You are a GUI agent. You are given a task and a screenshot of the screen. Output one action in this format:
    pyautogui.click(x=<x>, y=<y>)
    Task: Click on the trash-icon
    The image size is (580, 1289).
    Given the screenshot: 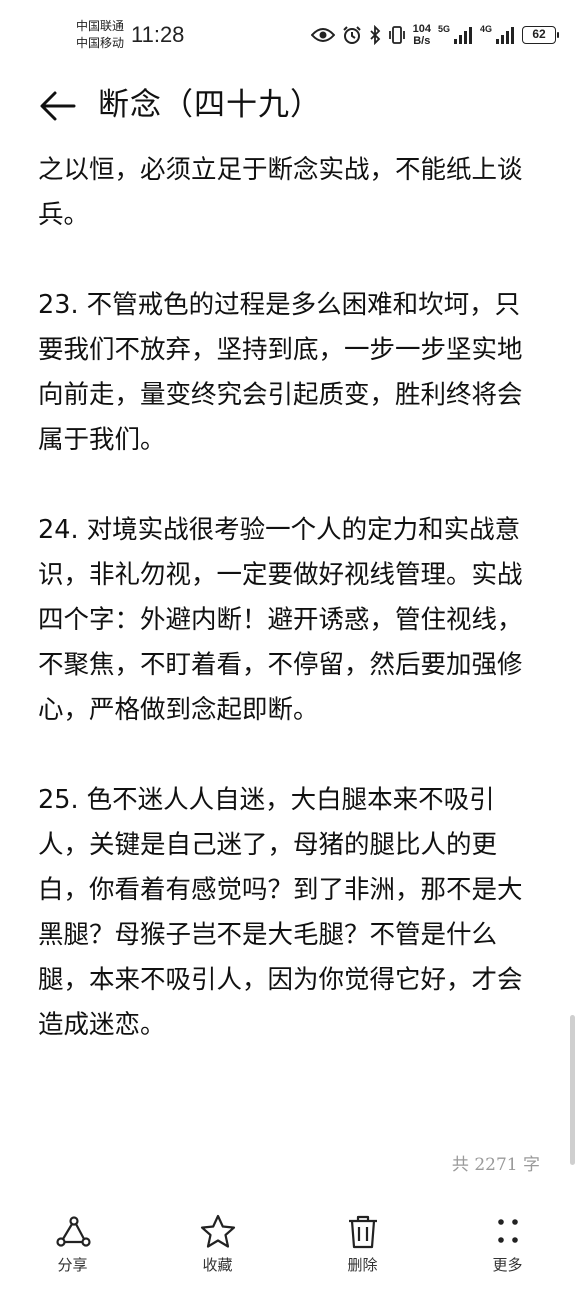 What is the action you would take?
    pyautogui.click(x=362, y=1232)
    